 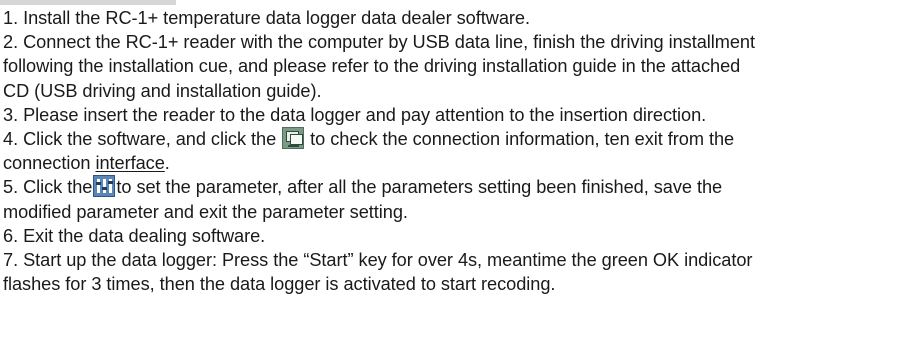 What do you see at coordinates (134, 235) in the screenshot?
I see `step-6-text: 6. Exit the data dealing software.` at bounding box center [134, 235].